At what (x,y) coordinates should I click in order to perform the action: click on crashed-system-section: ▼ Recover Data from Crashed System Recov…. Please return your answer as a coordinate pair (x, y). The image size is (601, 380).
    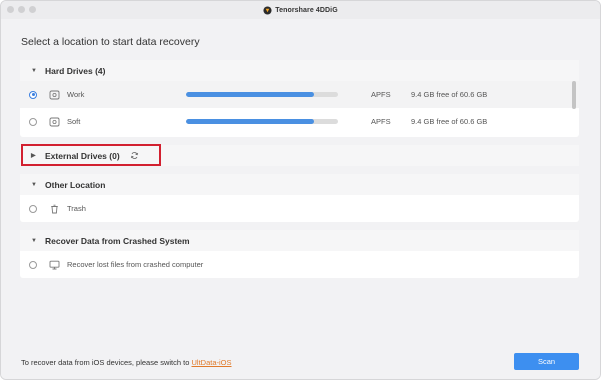
    Looking at the image, I should click on (299, 254).